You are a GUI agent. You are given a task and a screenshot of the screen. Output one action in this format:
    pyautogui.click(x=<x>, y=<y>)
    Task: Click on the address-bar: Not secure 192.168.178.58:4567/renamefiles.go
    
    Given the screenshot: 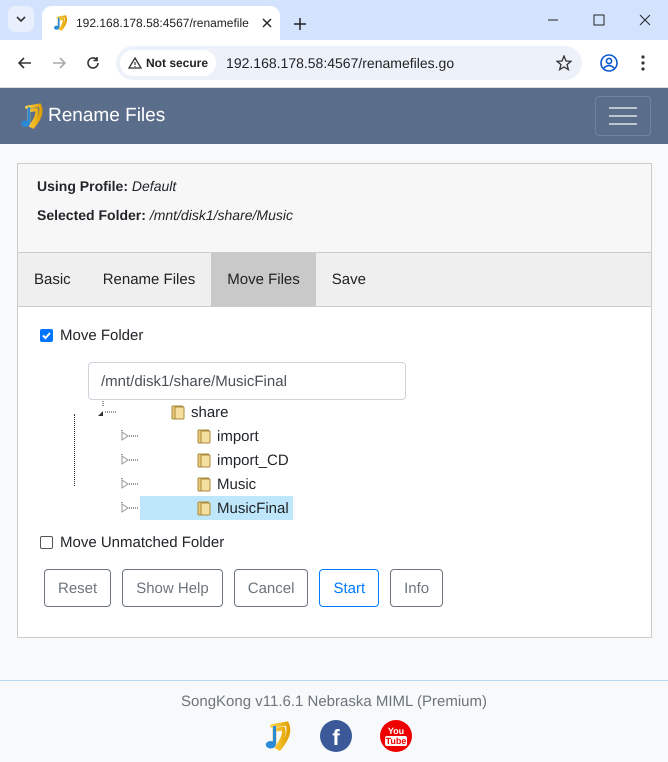 What is the action you would take?
    pyautogui.click(x=349, y=63)
    